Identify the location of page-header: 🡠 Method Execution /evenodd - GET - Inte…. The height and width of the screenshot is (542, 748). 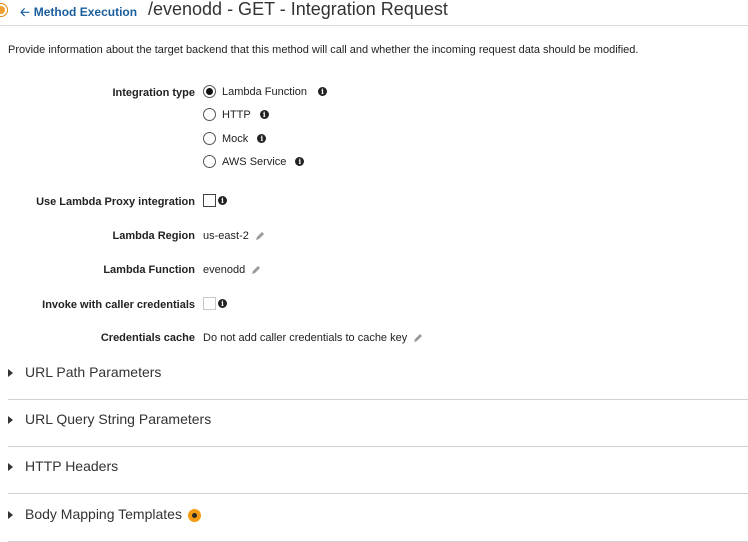
(374, 13).